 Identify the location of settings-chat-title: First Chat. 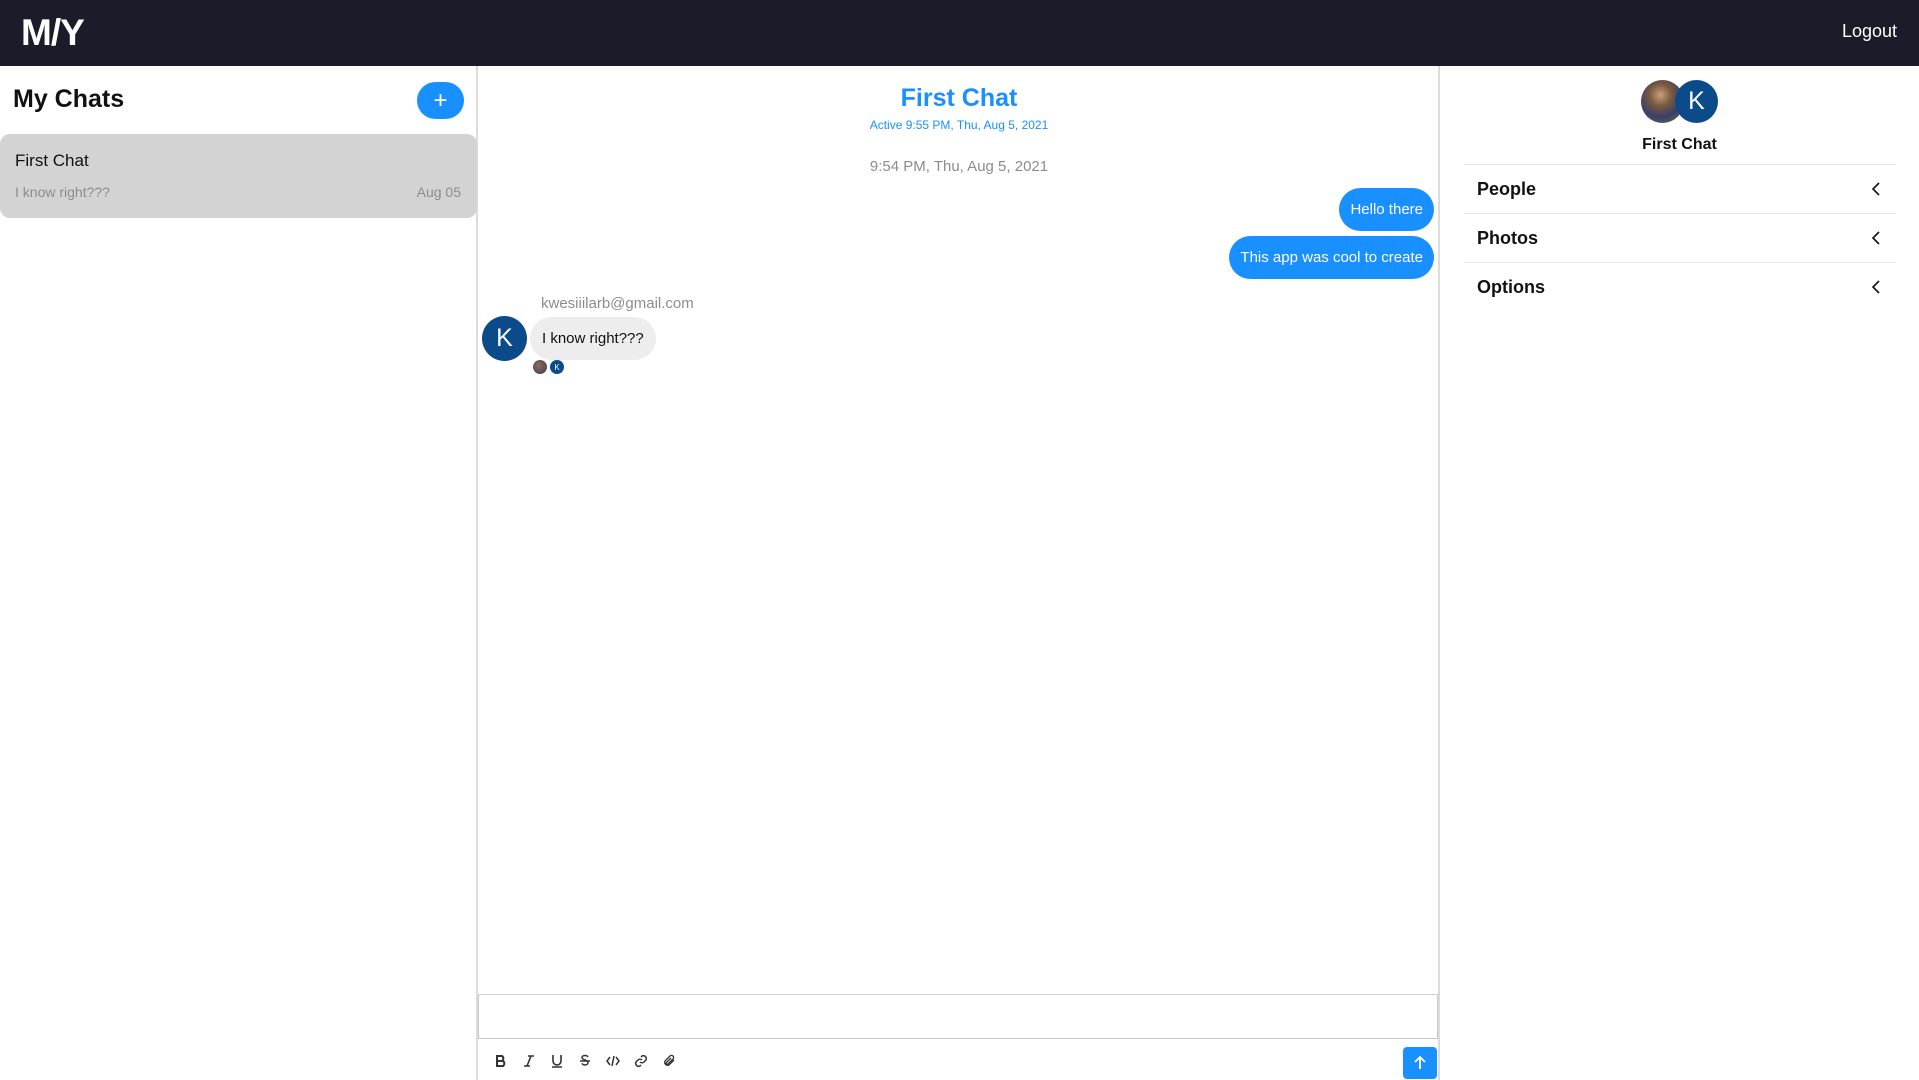
(1679, 144).